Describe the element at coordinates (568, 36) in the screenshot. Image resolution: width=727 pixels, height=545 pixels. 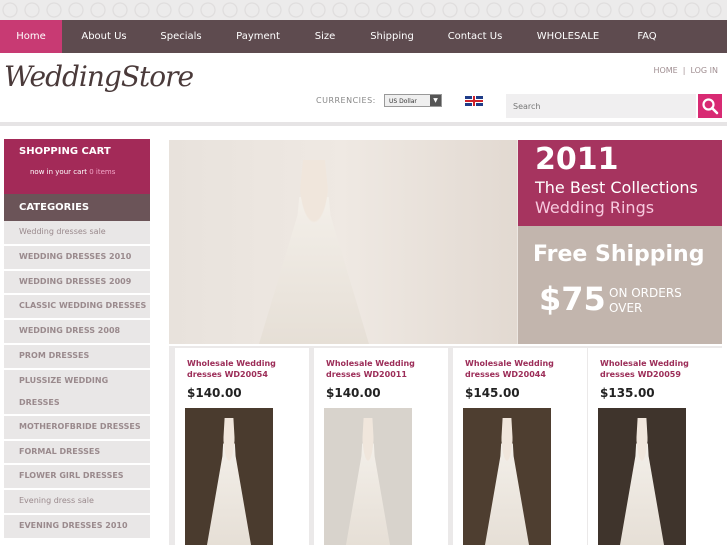
I see `nav-item-wholesale: WHOLESALE` at that location.